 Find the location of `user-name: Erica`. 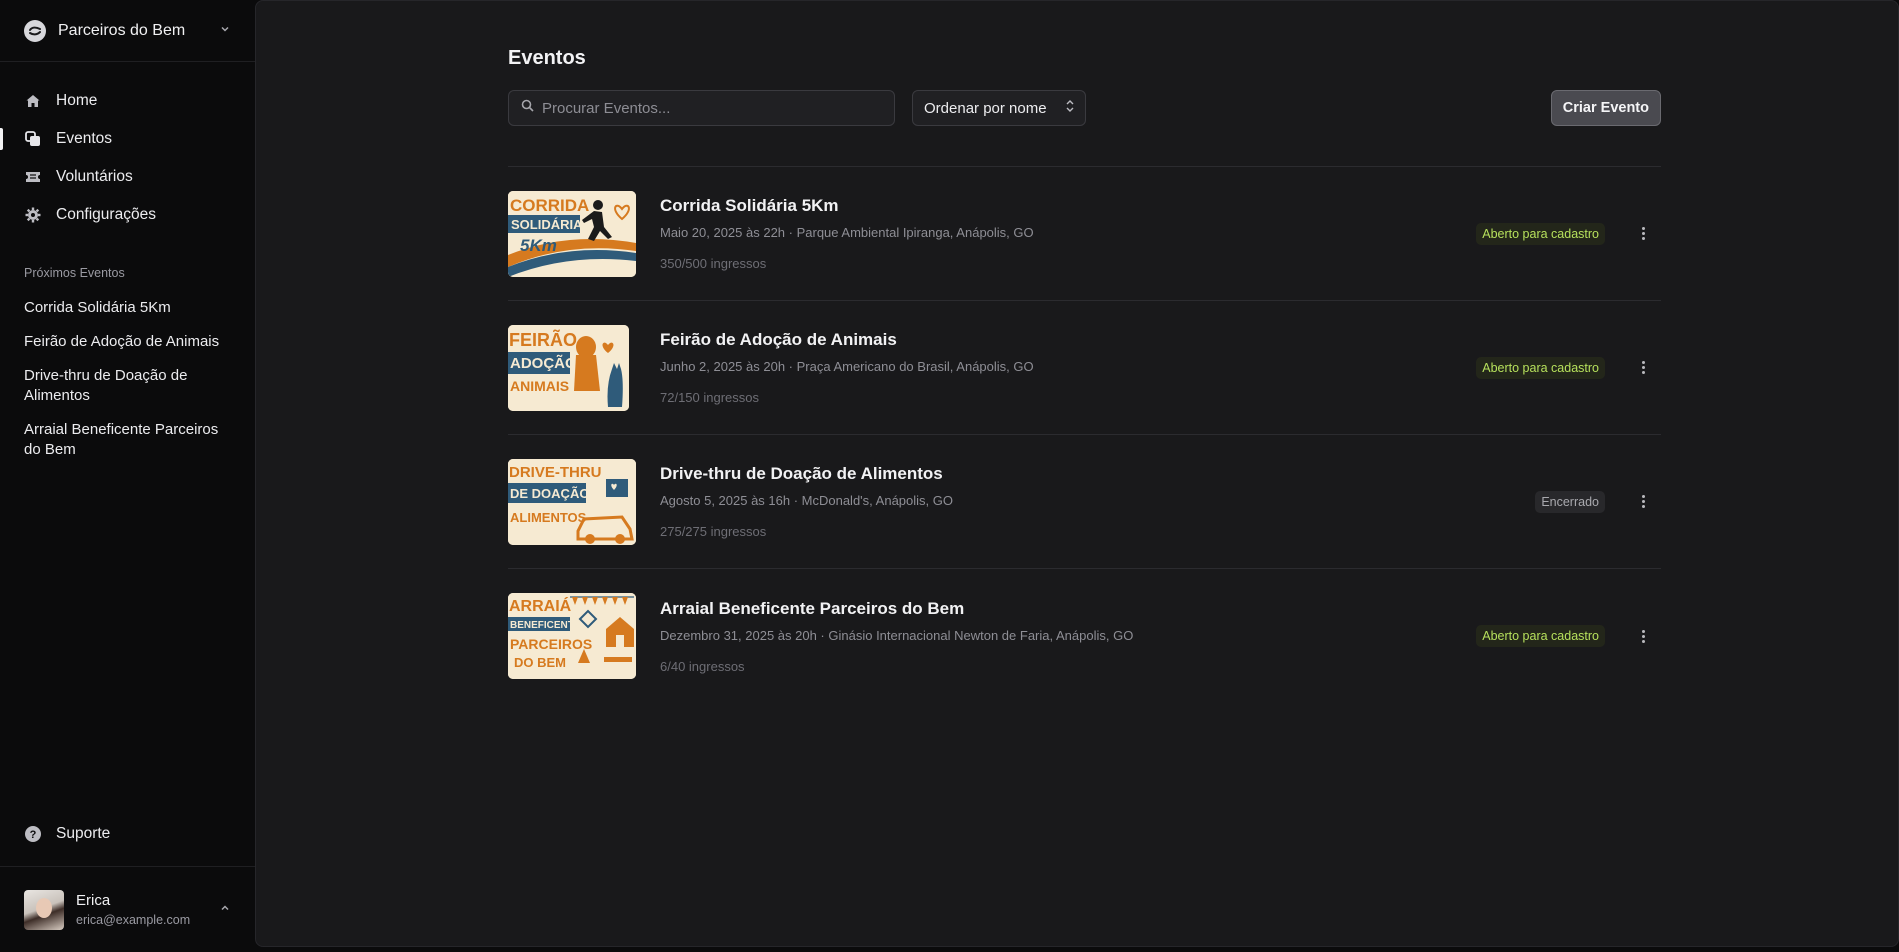

user-name: Erica is located at coordinates (93, 900).